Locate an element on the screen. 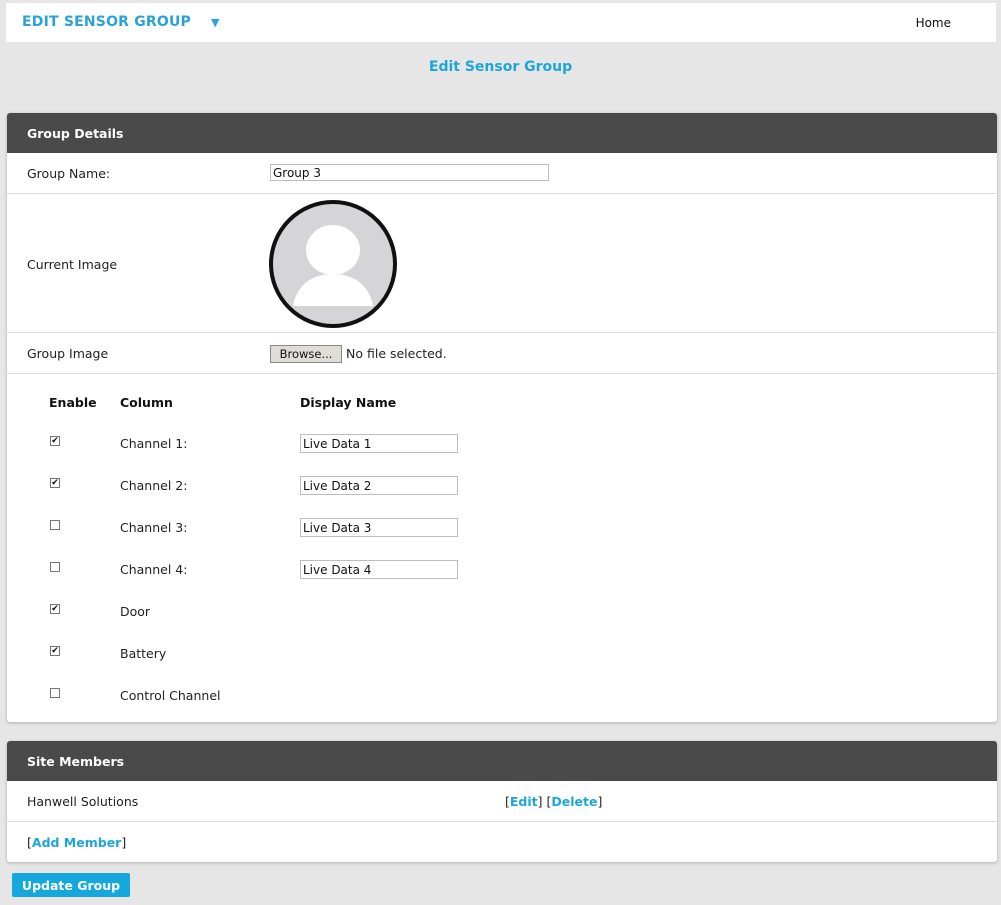 The width and height of the screenshot is (1001, 905). member-row: Hanwell Solutions [Edit] [Delete] is located at coordinates (502, 801).